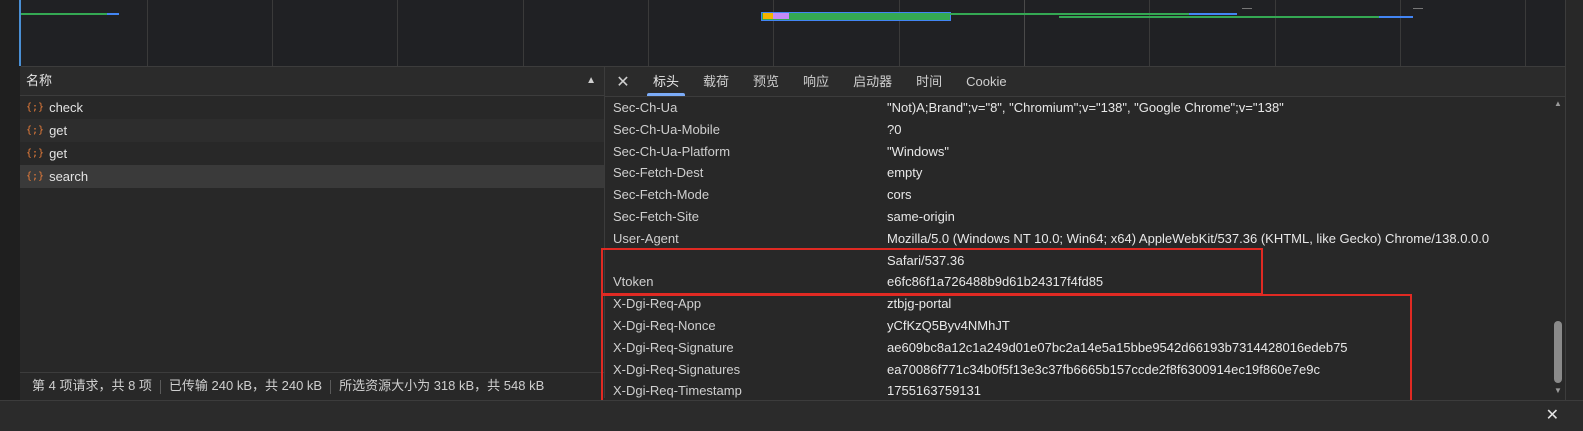 The width and height of the screenshot is (1583, 431). Describe the element at coordinates (918, 151) in the screenshot. I see `header-value: "Windows"` at that location.